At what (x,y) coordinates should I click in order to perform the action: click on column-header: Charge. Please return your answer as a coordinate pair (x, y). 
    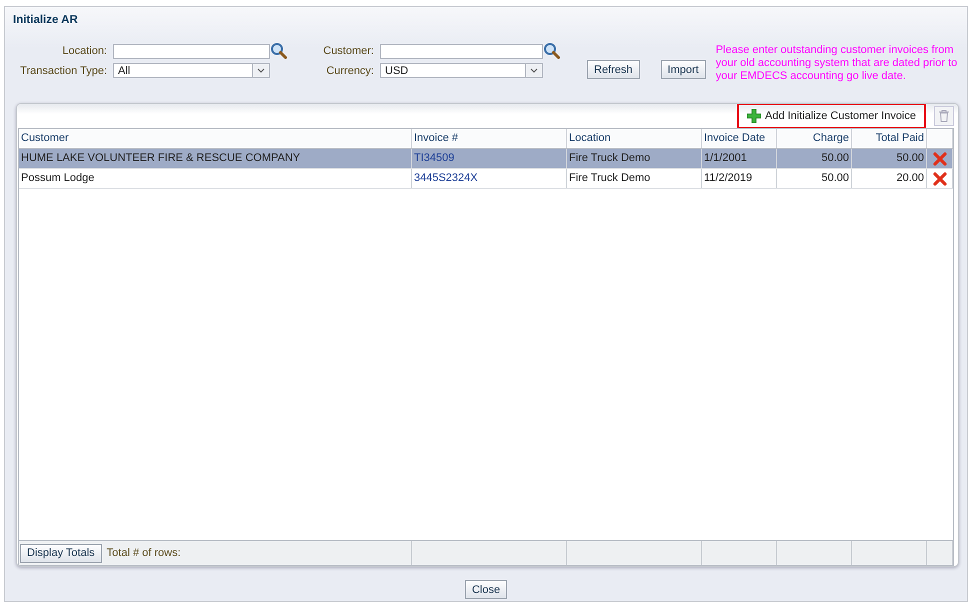
    Looking at the image, I should click on (814, 138).